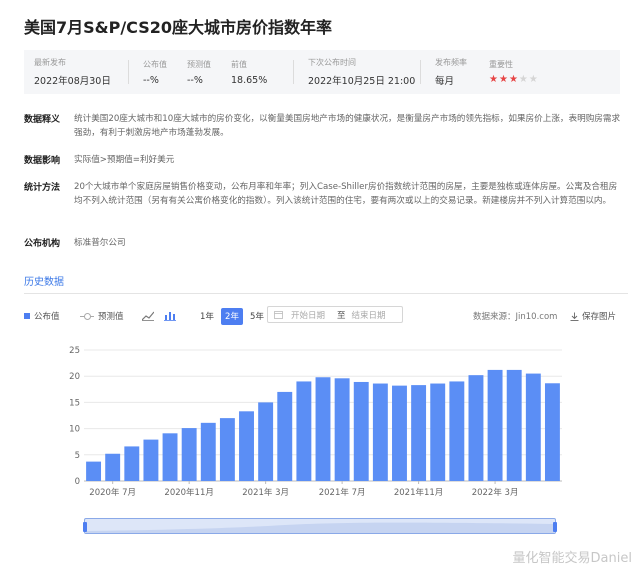 The width and height of the screenshot is (640, 570). Describe the element at coordinates (50, 62) in the screenshot. I see `latest-release-label: 最新发布` at that location.